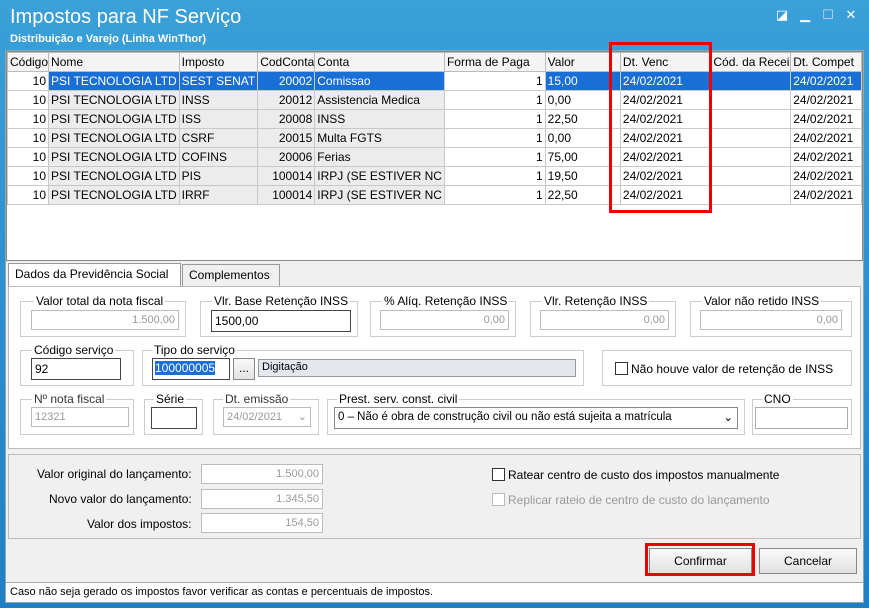 The image size is (869, 608). What do you see at coordinates (231, 275) in the screenshot?
I see `tab-complementos: Complementos` at bounding box center [231, 275].